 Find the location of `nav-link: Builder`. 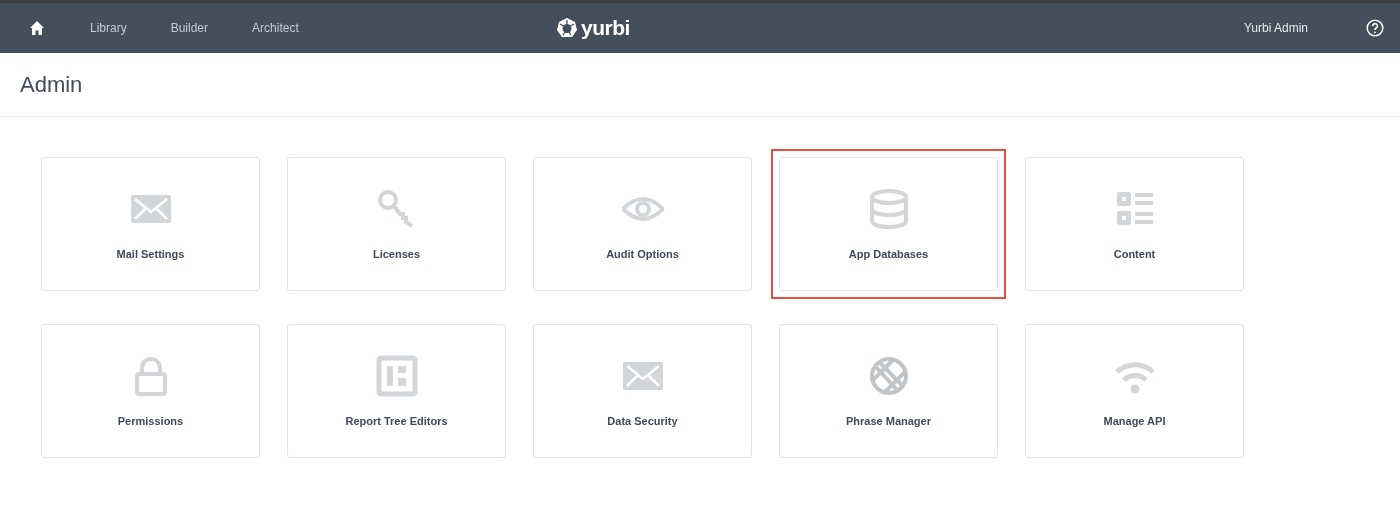

nav-link: Builder is located at coordinates (189, 28).